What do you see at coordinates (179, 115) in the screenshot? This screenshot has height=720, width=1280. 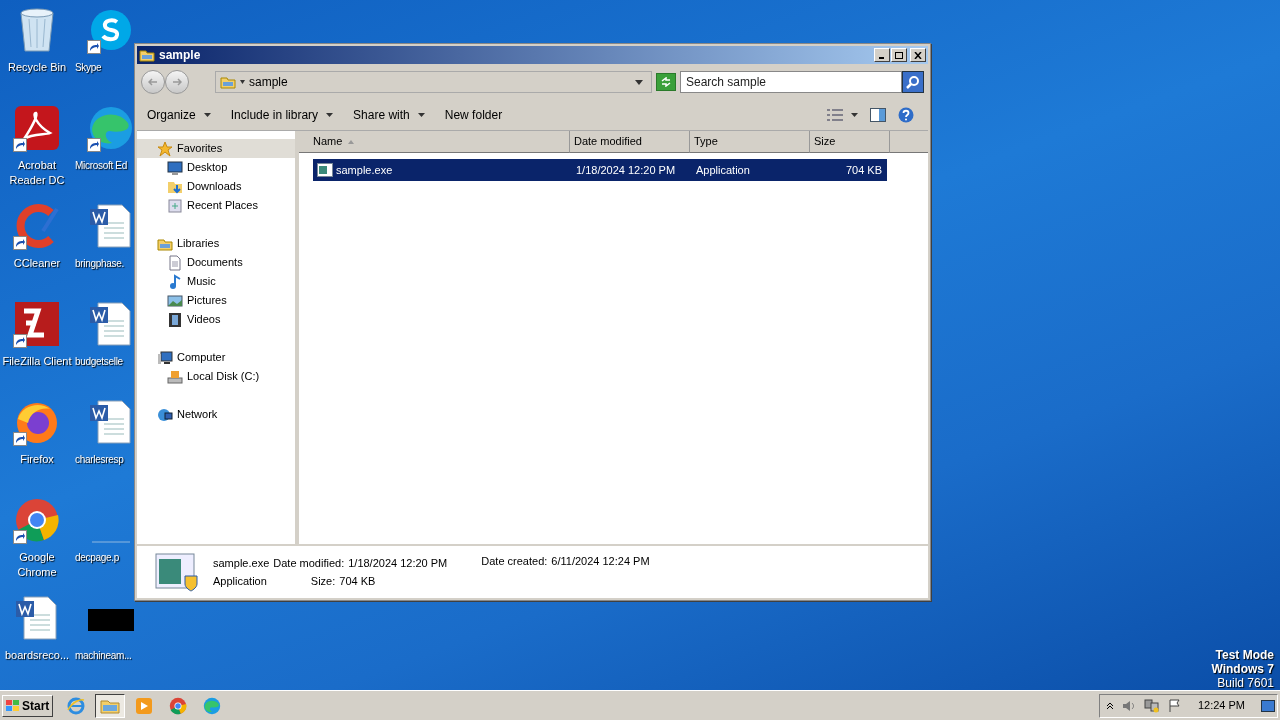 I see `toolbar-button: Organize` at bounding box center [179, 115].